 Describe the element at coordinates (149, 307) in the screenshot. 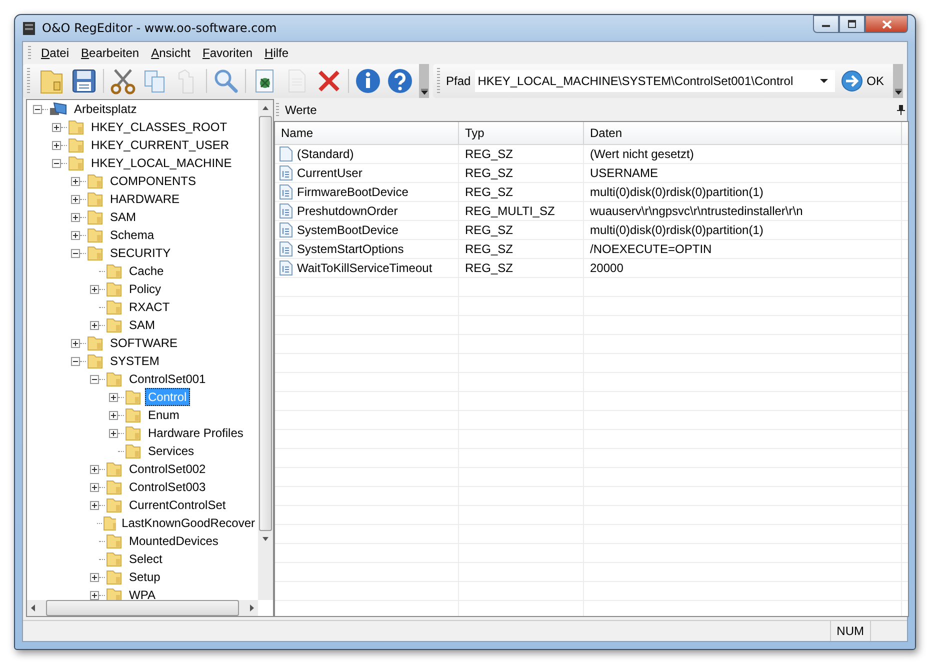

I see `tree-item: RXACT` at that location.